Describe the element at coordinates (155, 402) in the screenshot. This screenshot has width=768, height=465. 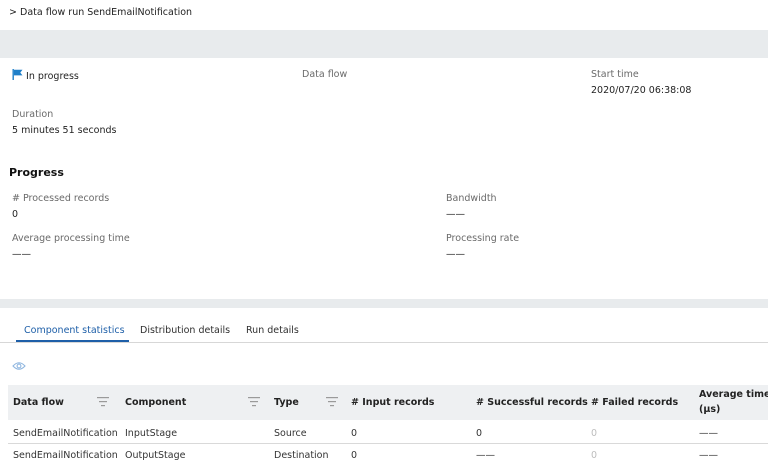
I see `col-header-component: Component` at that location.